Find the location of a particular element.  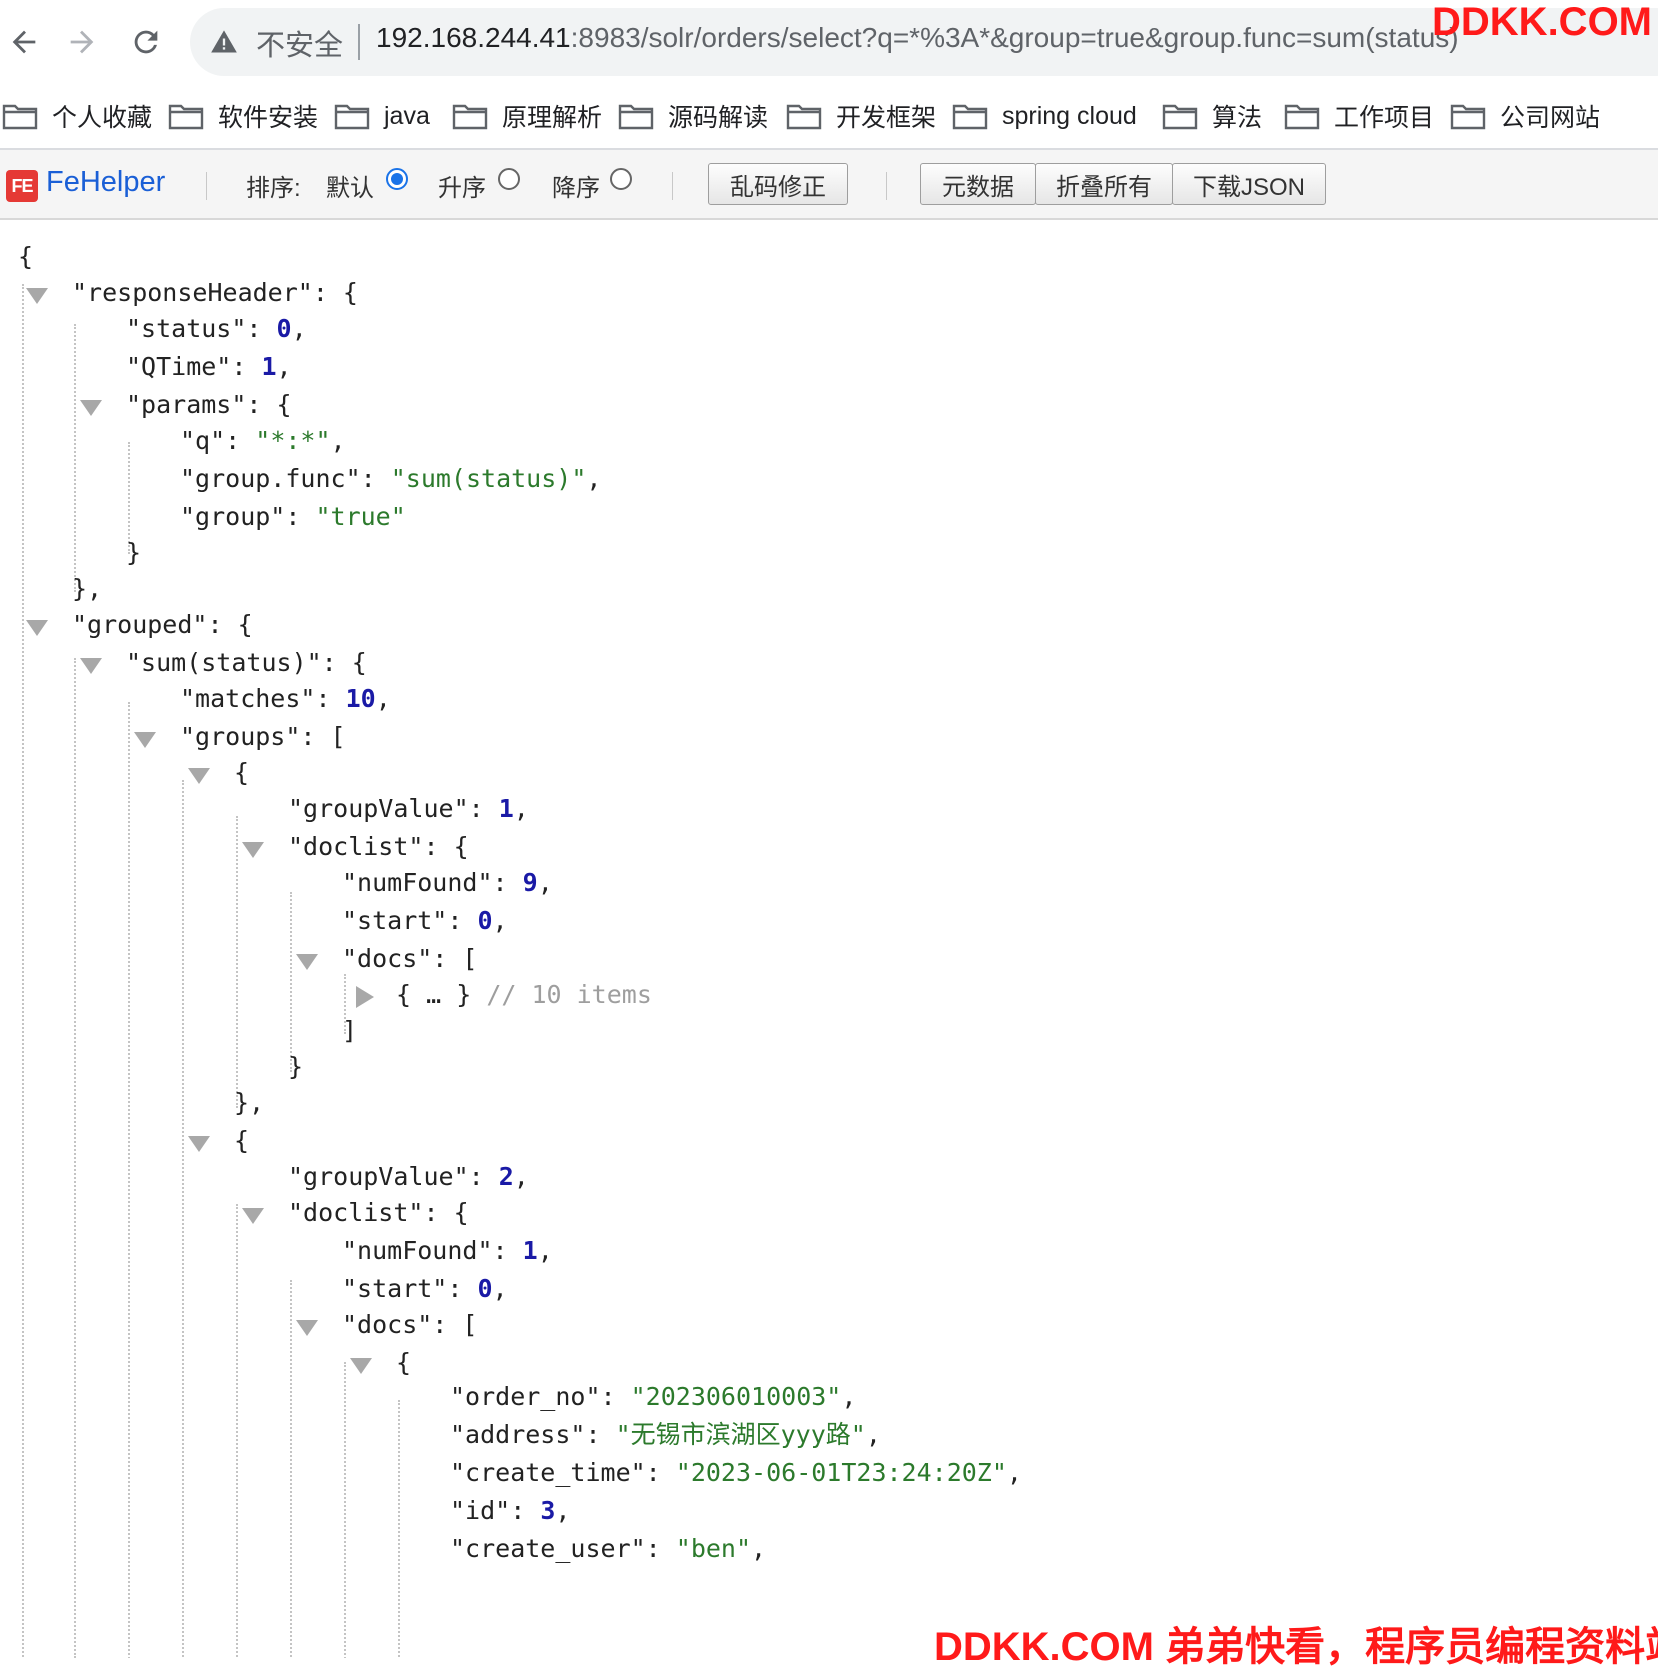

json-token: "docs": [ is located at coordinates (410, 958).